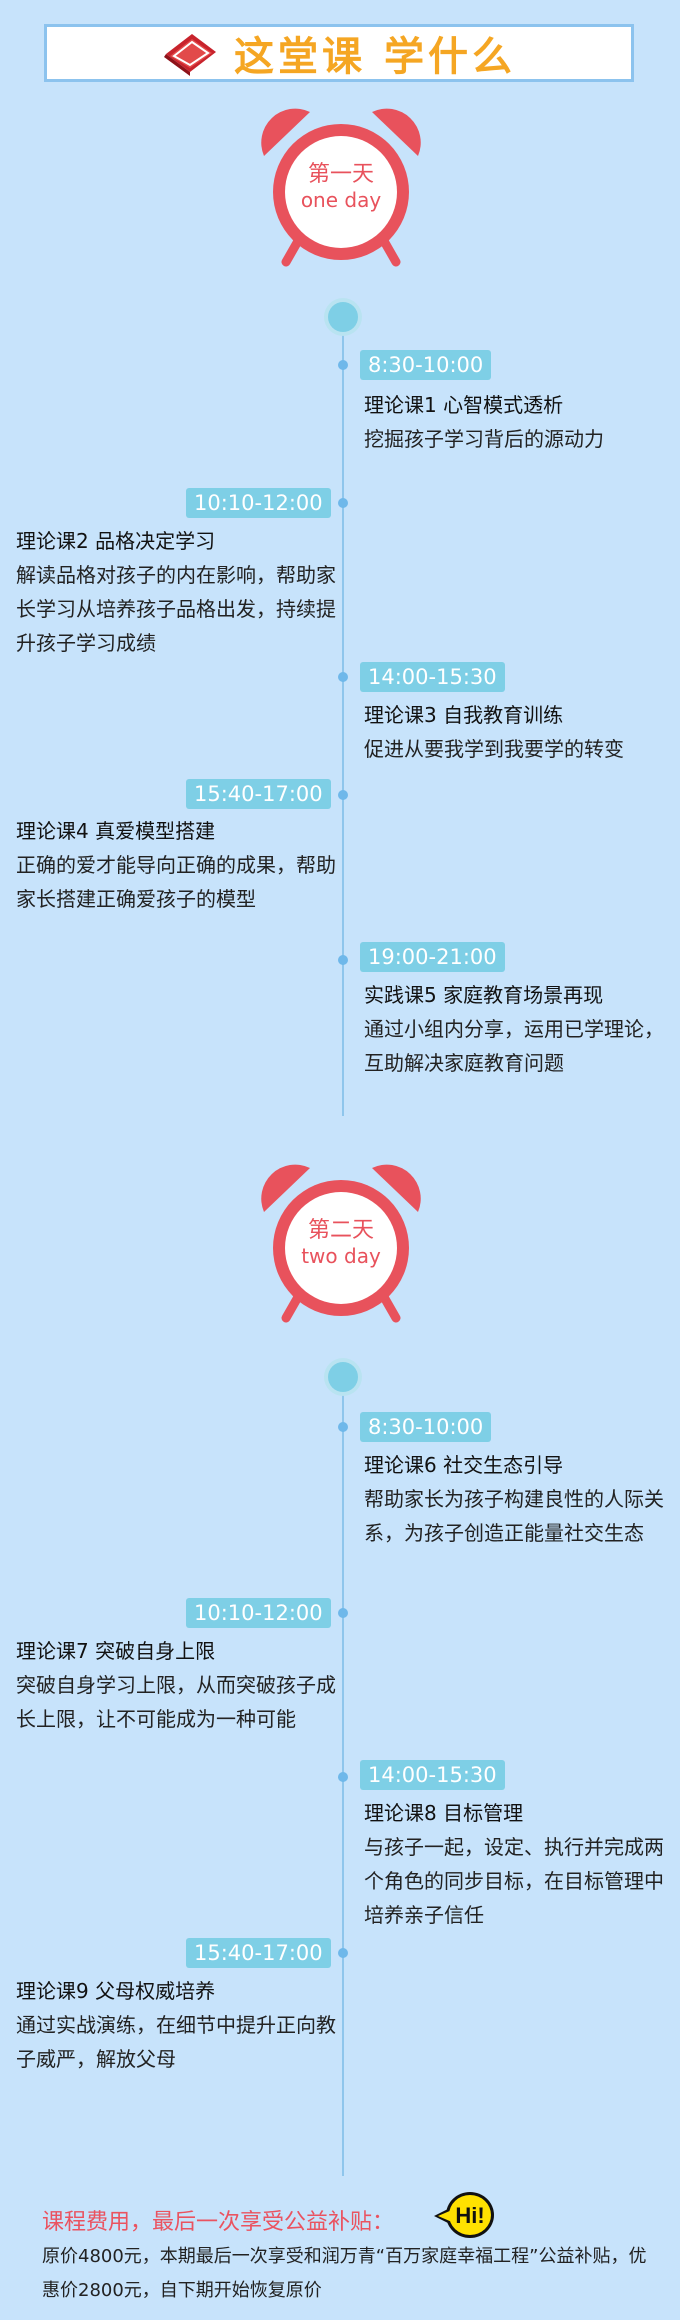 This screenshot has width=680, height=2320. Describe the element at coordinates (519, 732) in the screenshot. I see `lesson-entry: 理论课3 自我教育训练 促进从要我学到我要学的转变` at that location.